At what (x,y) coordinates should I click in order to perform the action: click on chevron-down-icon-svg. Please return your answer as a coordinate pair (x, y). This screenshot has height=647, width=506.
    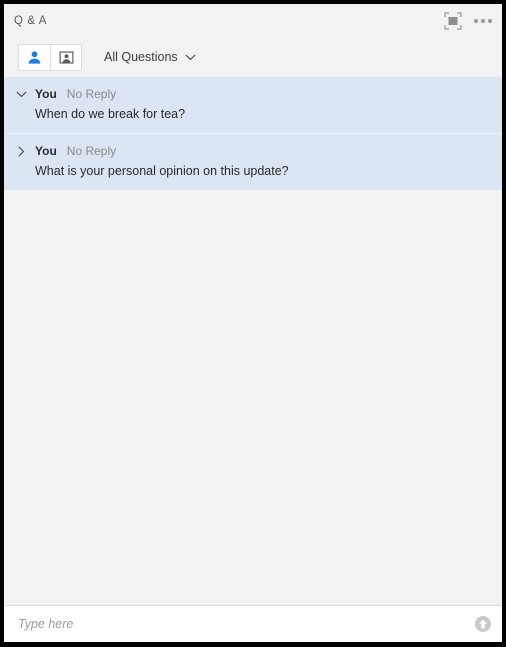
    Looking at the image, I should click on (21, 94).